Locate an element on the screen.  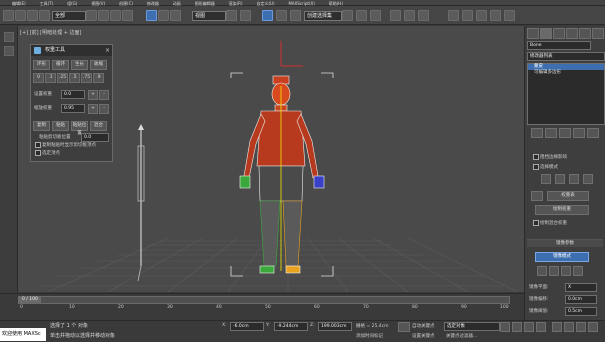
time-slider: 0 / 100 is located at coordinates (264, 300).